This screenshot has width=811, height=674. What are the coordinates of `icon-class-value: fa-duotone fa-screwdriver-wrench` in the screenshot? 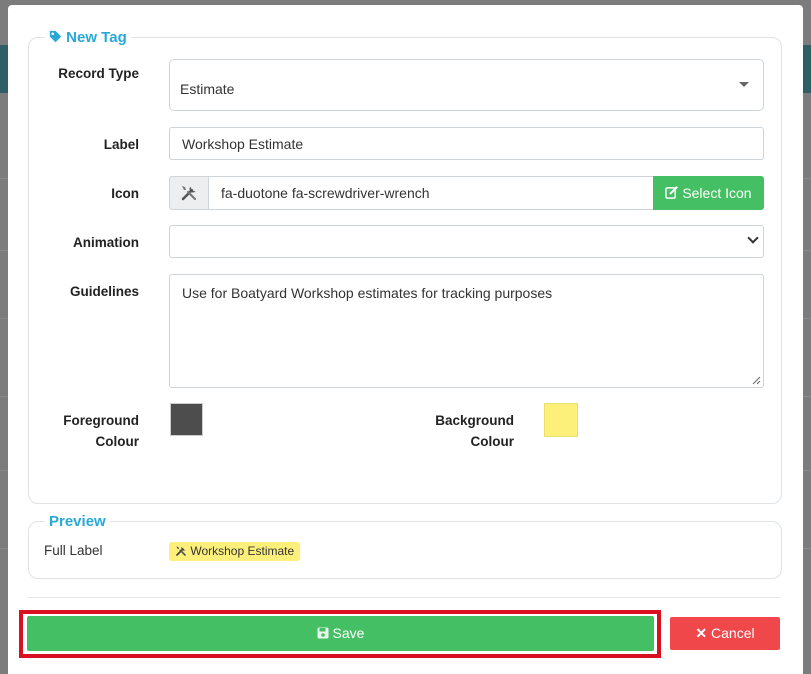 It's located at (325, 193).